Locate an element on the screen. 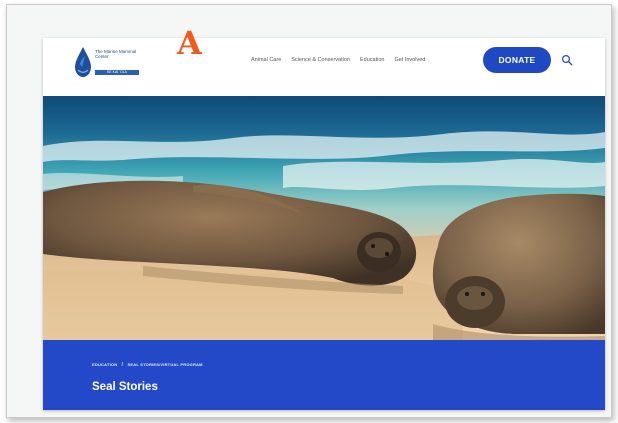 The width and height of the screenshot is (618, 423). donate-button: DONATE is located at coordinates (517, 60).